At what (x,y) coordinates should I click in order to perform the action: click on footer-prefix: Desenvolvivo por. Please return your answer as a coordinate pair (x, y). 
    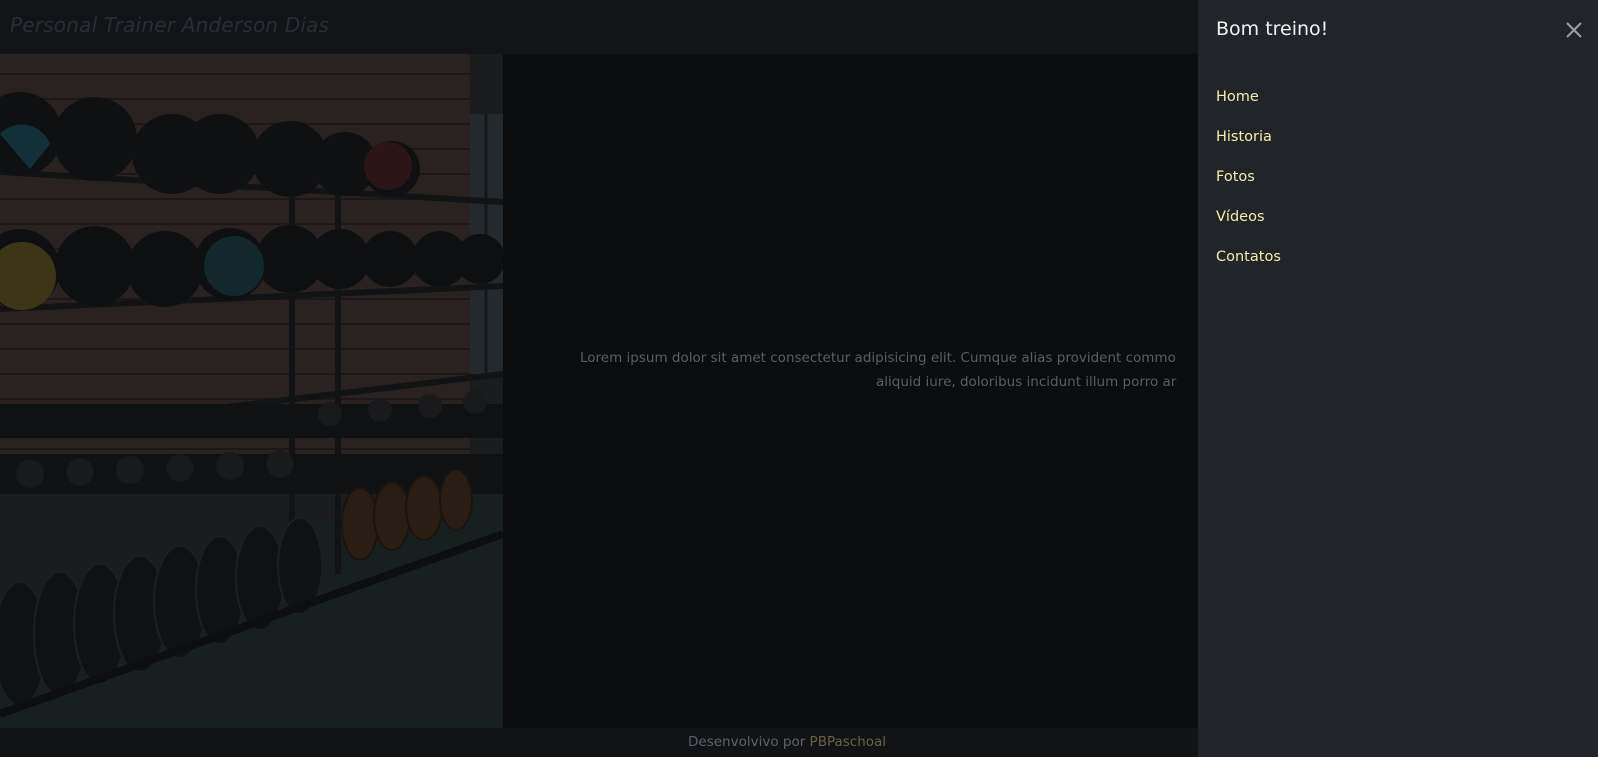
    Looking at the image, I should click on (749, 742).